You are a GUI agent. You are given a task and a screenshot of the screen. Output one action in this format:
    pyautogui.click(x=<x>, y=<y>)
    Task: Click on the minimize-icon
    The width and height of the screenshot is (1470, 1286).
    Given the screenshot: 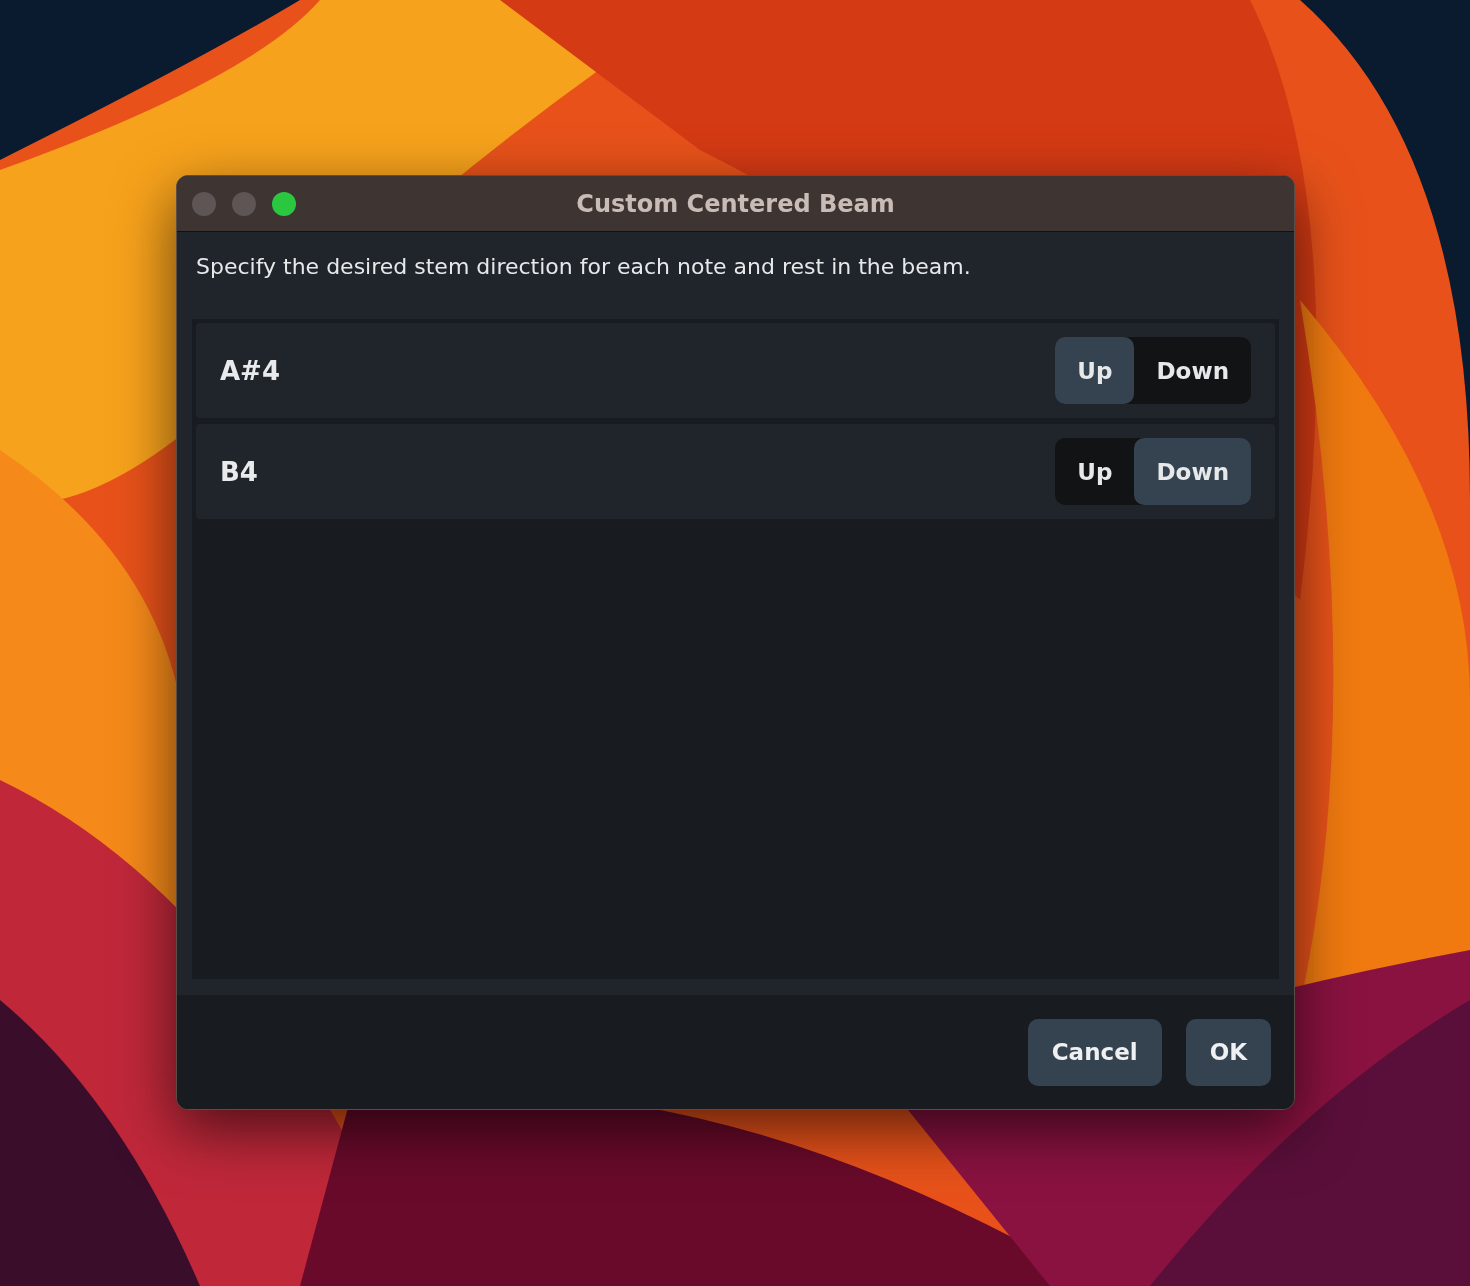 What is the action you would take?
    pyautogui.click(x=244, y=203)
    